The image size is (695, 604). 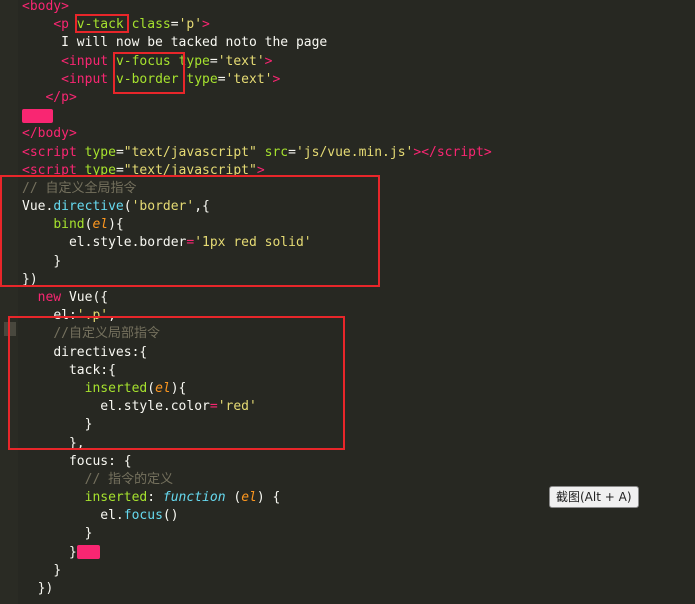 What do you see at coordinates (45, 7) in the screenshot?
I see `code-token: <body>` at bounding box center [45, 7].